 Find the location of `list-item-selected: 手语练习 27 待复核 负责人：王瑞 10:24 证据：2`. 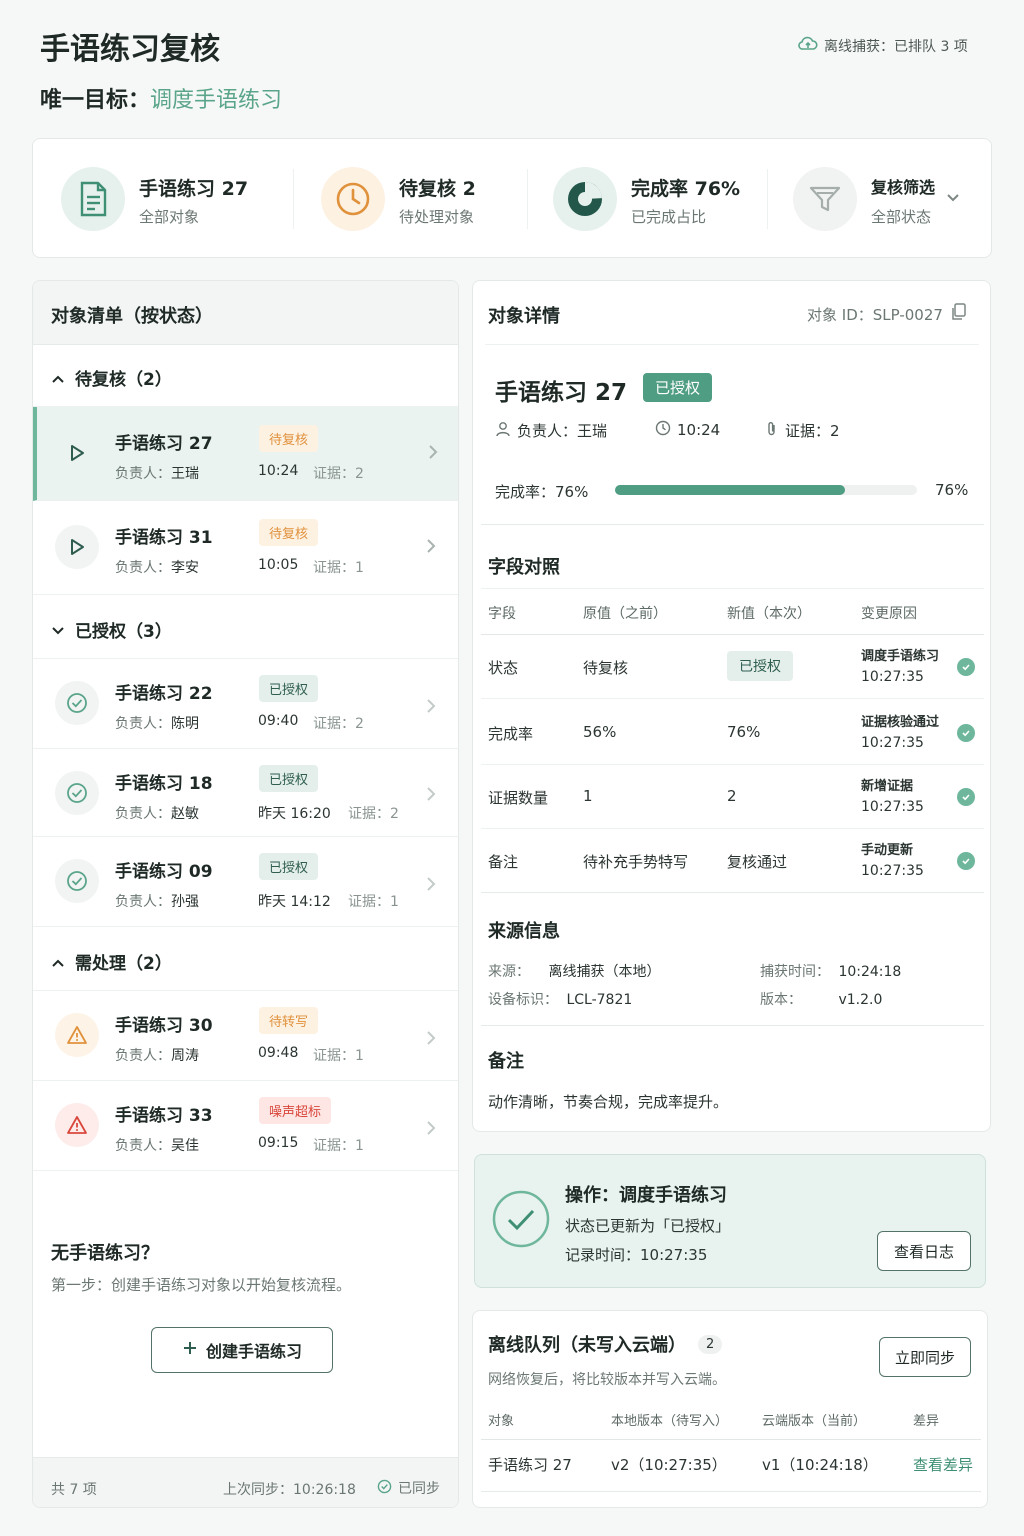

list-item-selected: 手语练习 27 待复核 负责人：王瑞 10:24 证据：2 is located at coordinates (245, 454).